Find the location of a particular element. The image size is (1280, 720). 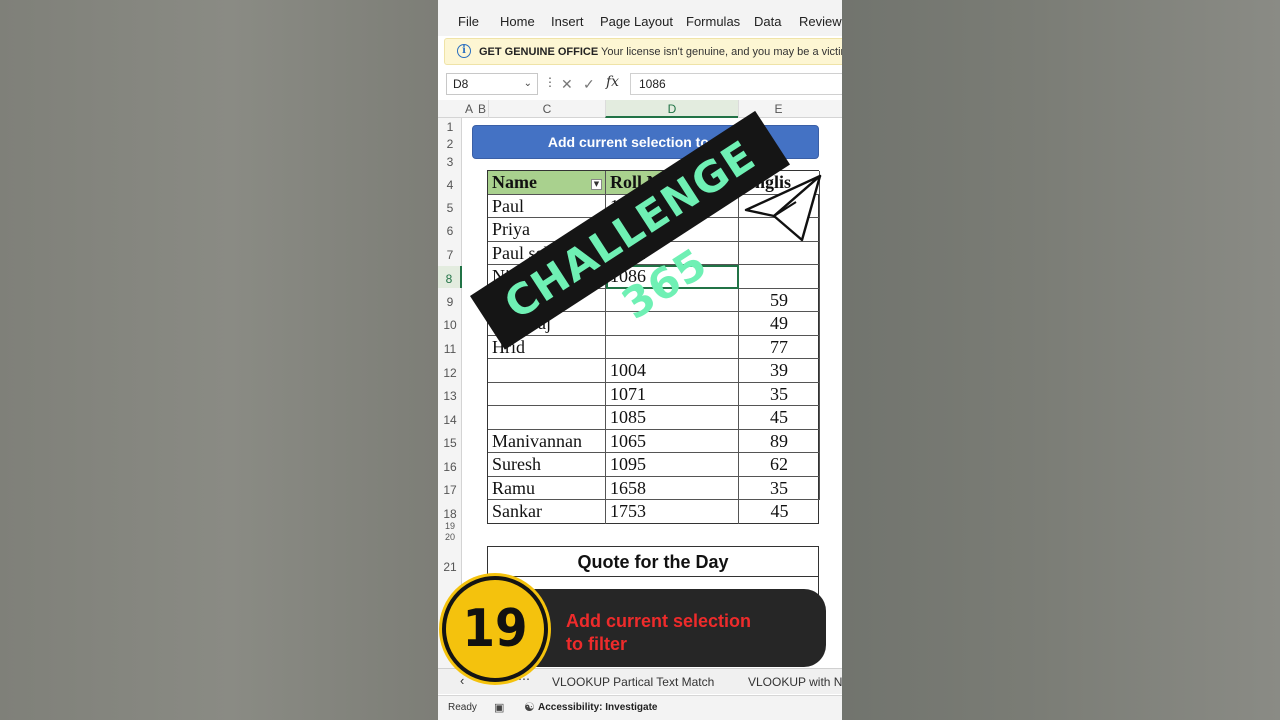

sheet-tab-vlookup-with: VLOOKUP with N is located at coordinates (795, 682).